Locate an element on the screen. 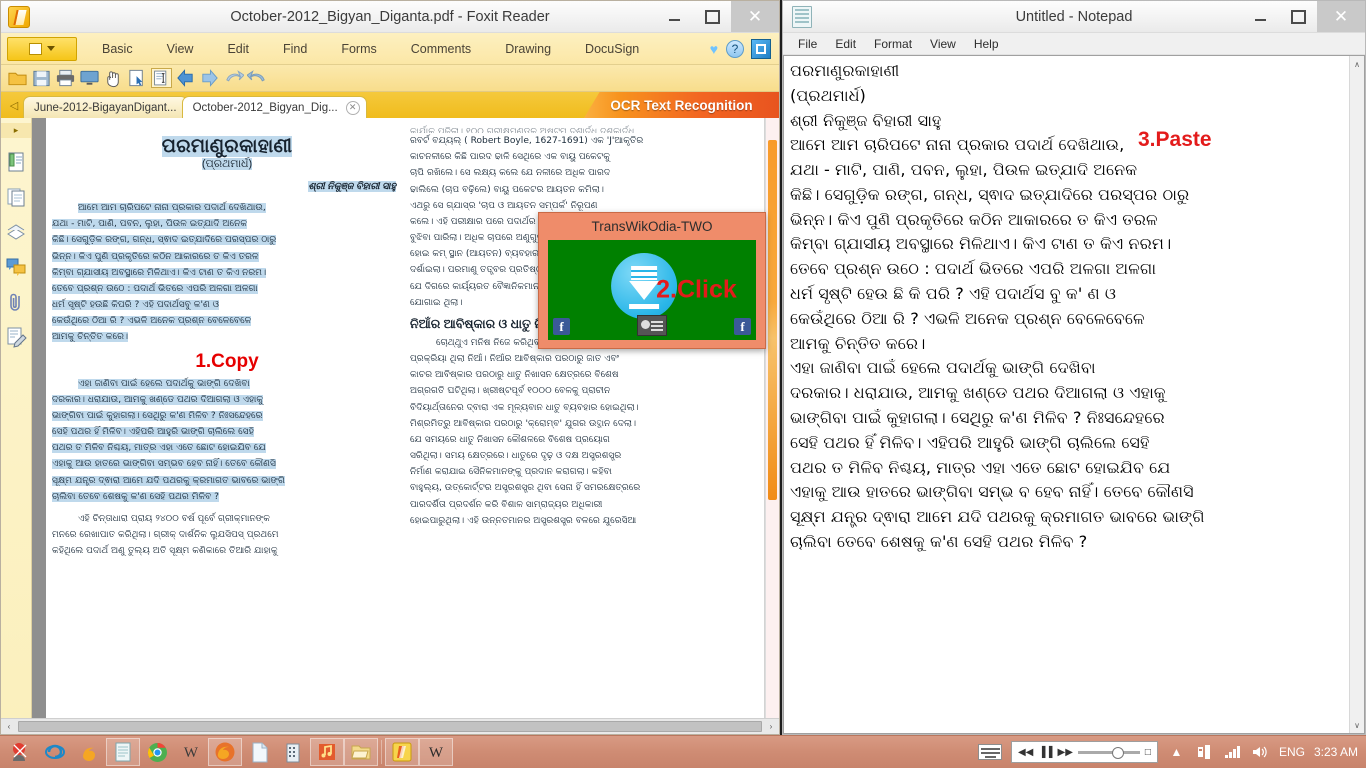  media-control-panel: ◀◀ ▐▐ ▶▶ □ is located at coordinates (1084, 752).